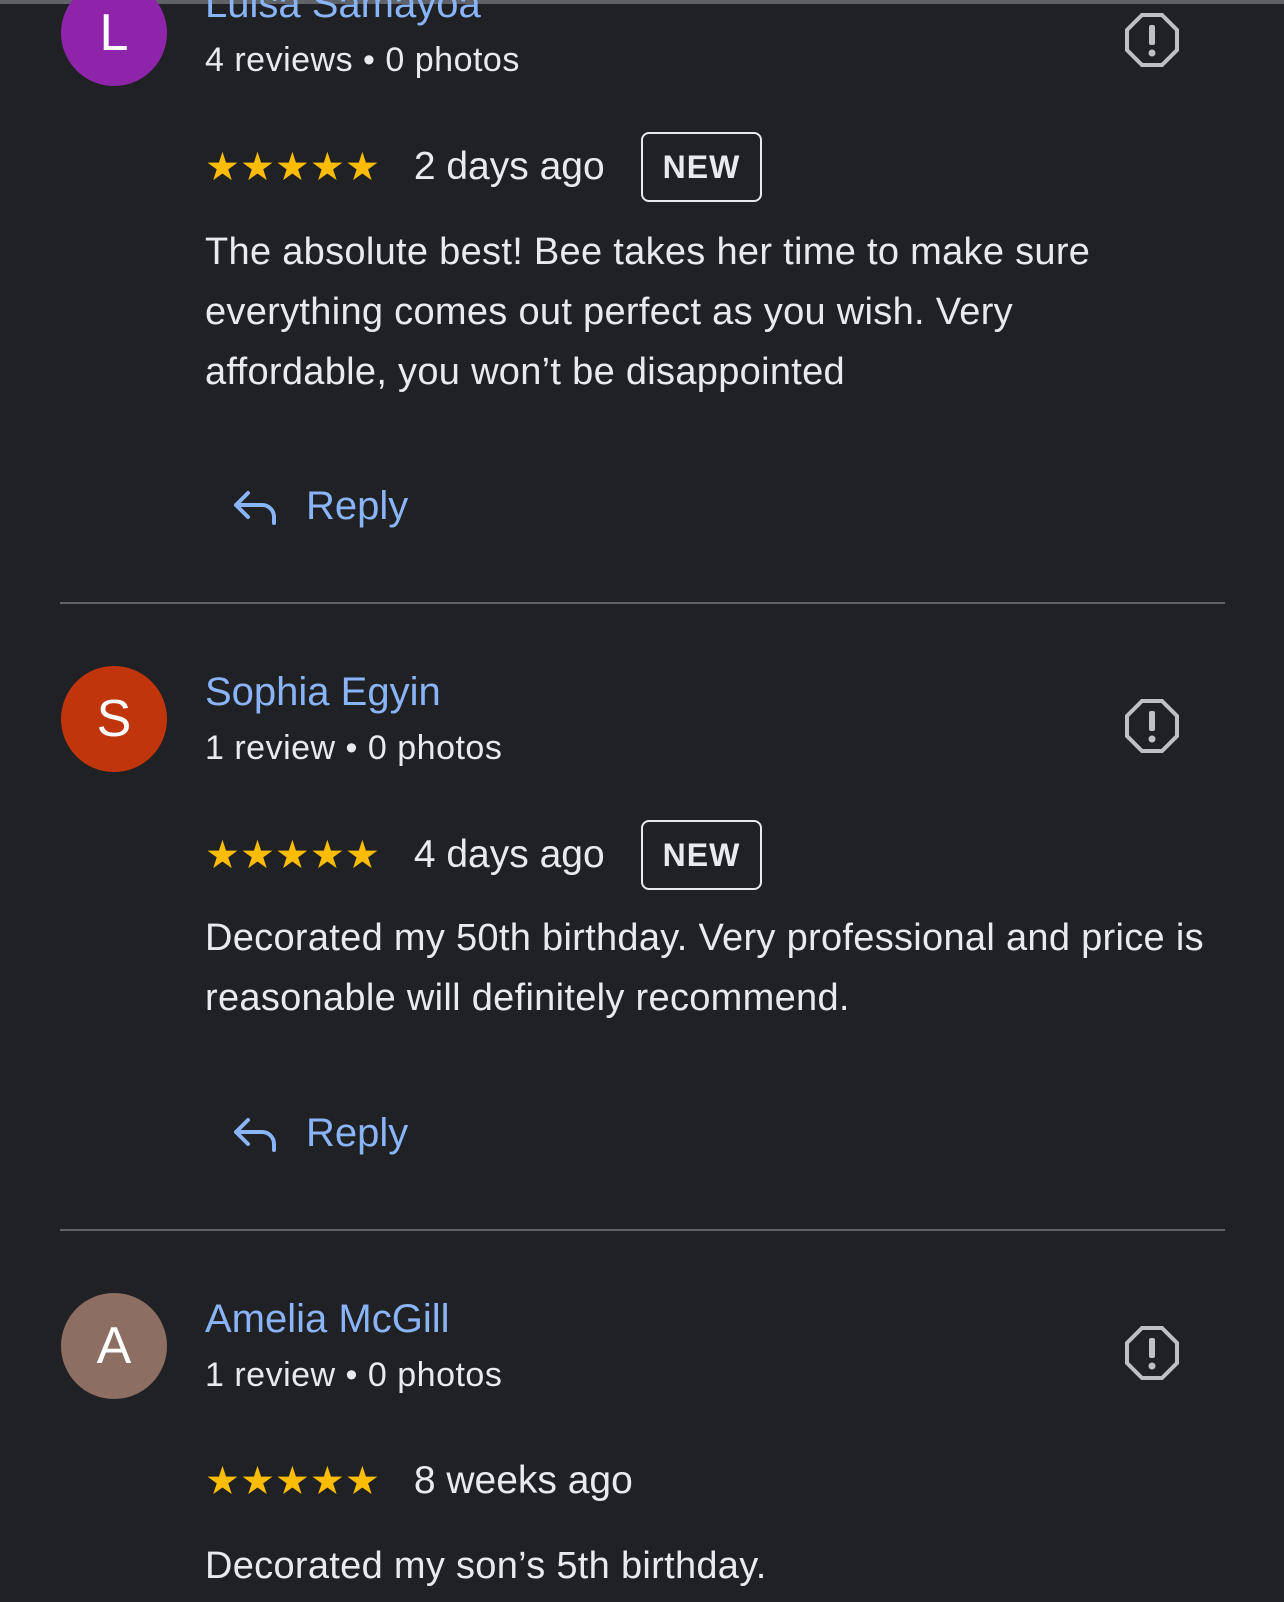 This screenshot has height=1602, width=1284. What do you see at coordinates (327, 1319) in the screenshot?
I see `reviewer-name: Amelia McGill` at bounding box center [327, 1319].